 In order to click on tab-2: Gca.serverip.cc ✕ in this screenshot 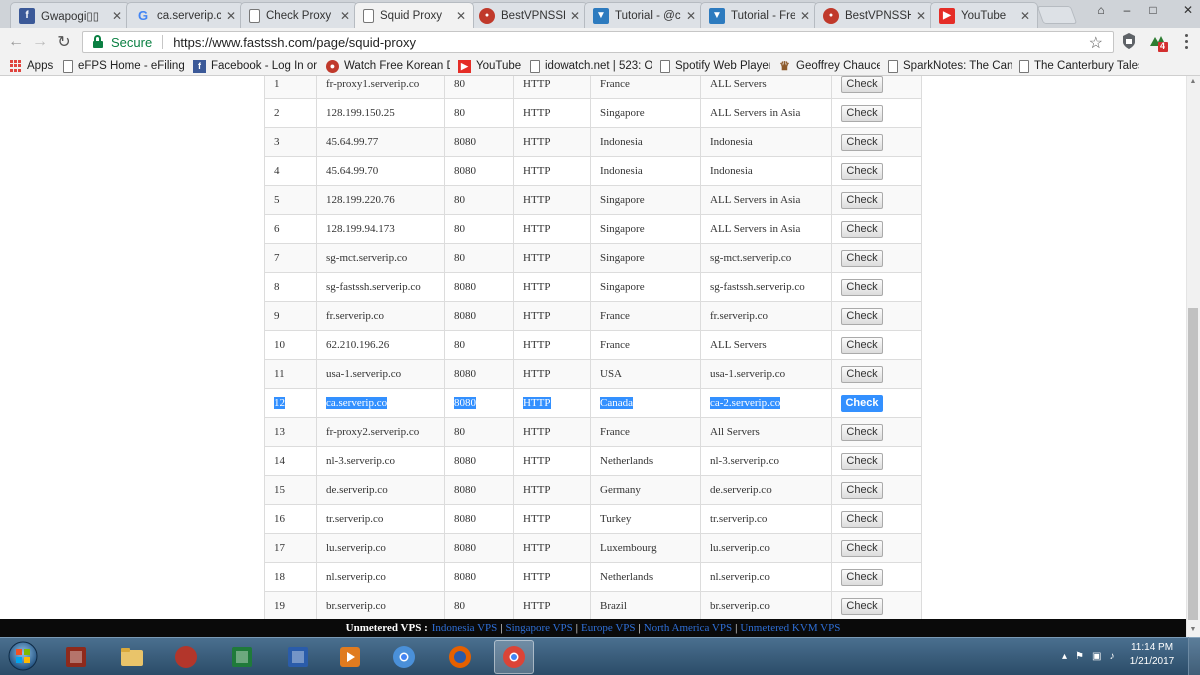, I will do `click(185, 15)`.